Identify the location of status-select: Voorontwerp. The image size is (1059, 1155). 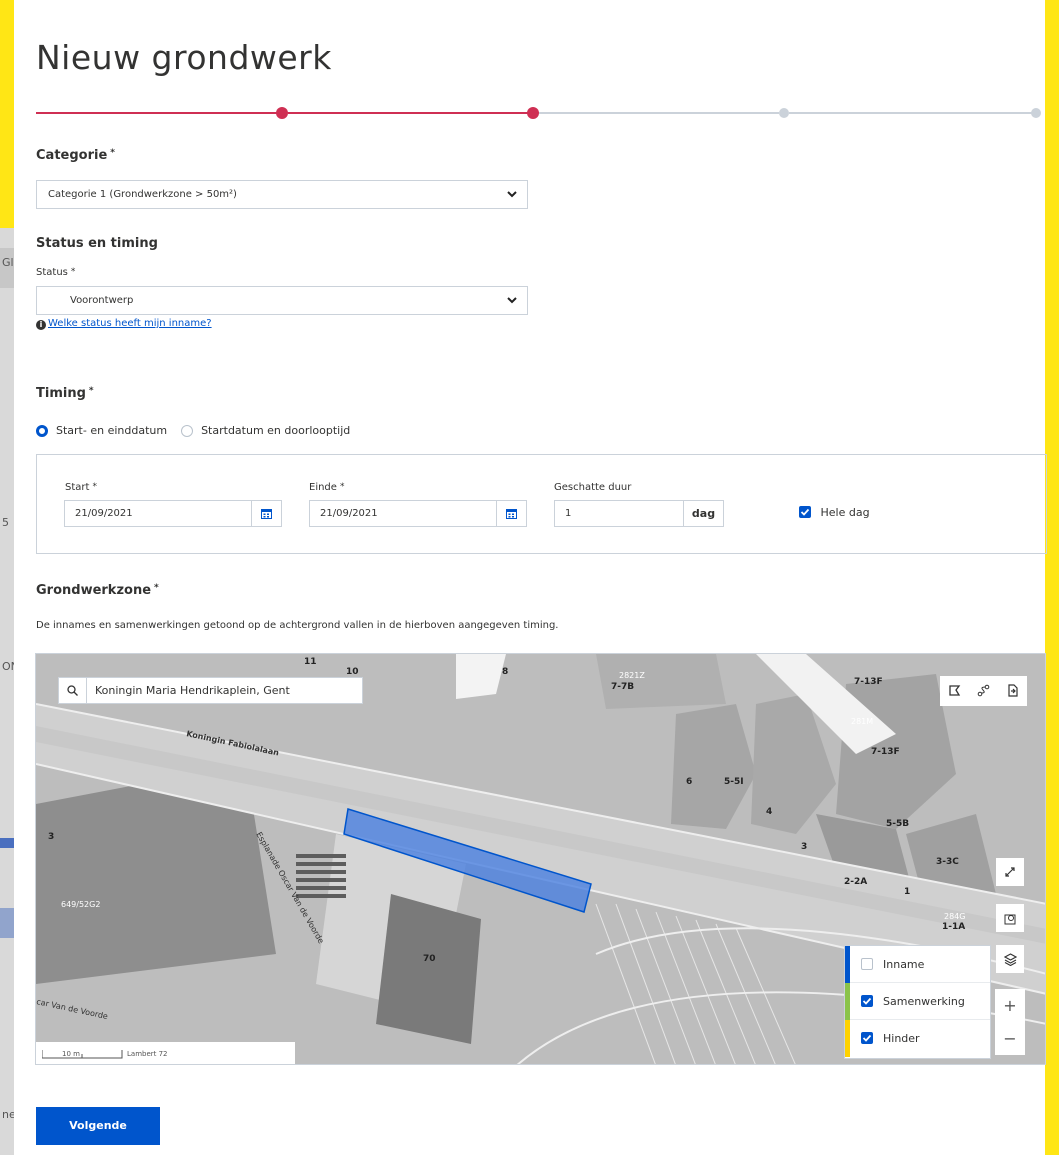
(282, 300).